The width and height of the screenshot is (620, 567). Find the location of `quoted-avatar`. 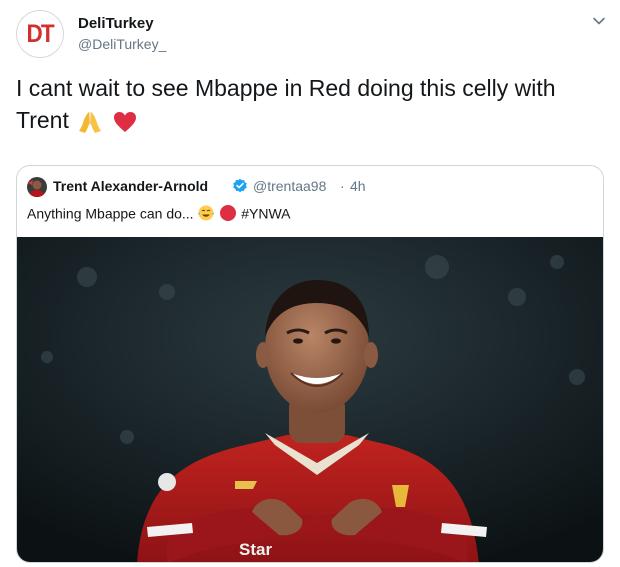

quoted-avatar is located at coordinates (37, 187).